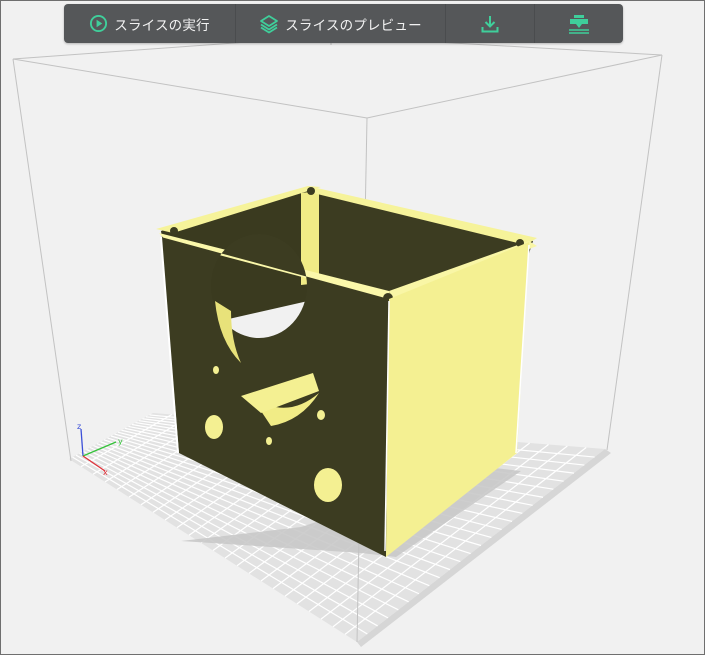 Image resolution: width=705 pixels, height=655 pixels. Describe the element at coordinates (162, 25) in the screenshot. I see `slice-run-label: スライスの実行` at that location.